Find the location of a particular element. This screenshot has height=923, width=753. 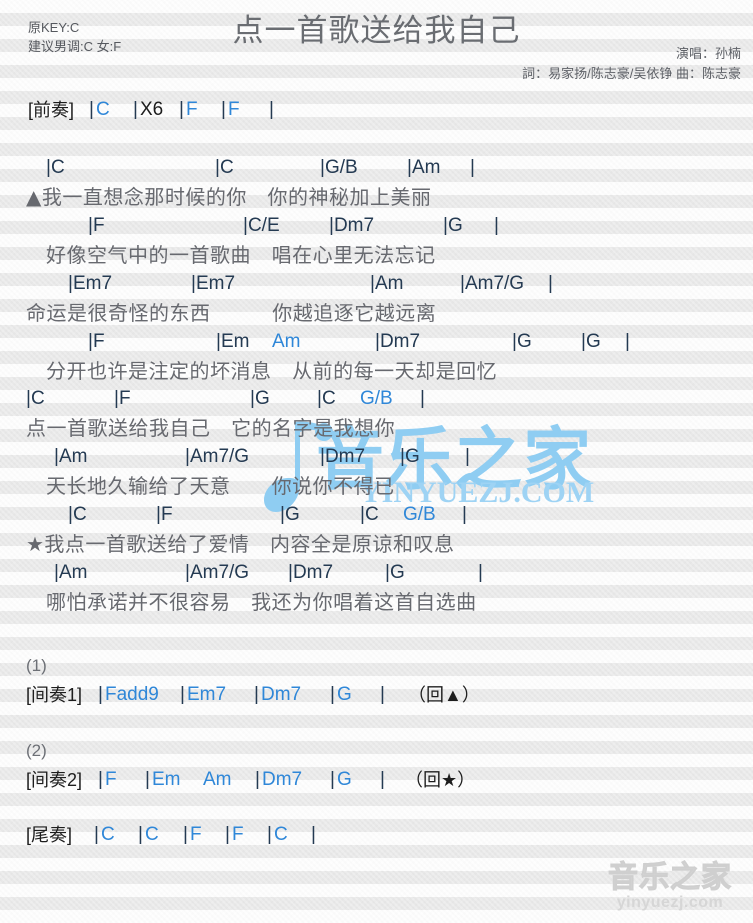

o-endbar: | is located at coordinates (313, 834).